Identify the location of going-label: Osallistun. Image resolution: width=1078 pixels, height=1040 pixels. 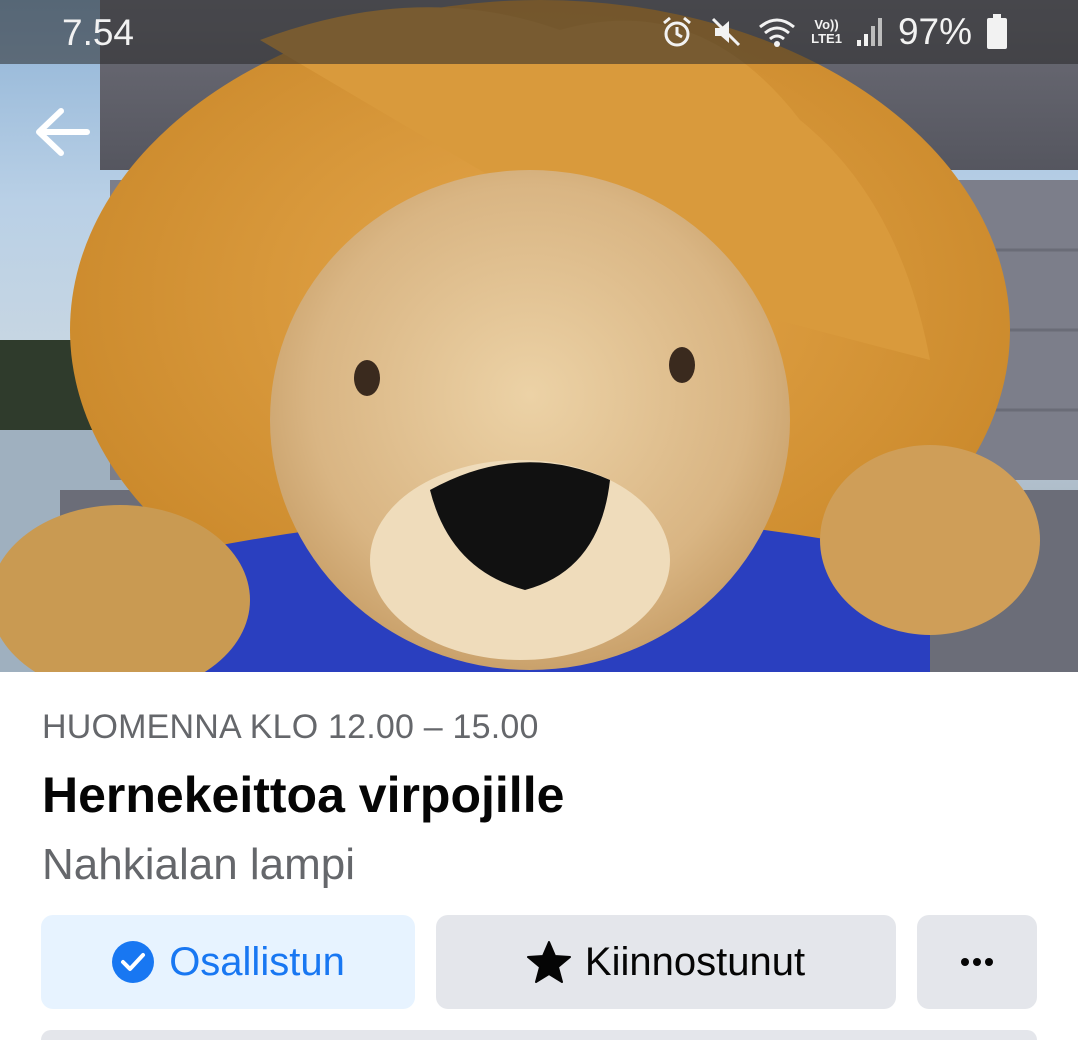
(257, 961).